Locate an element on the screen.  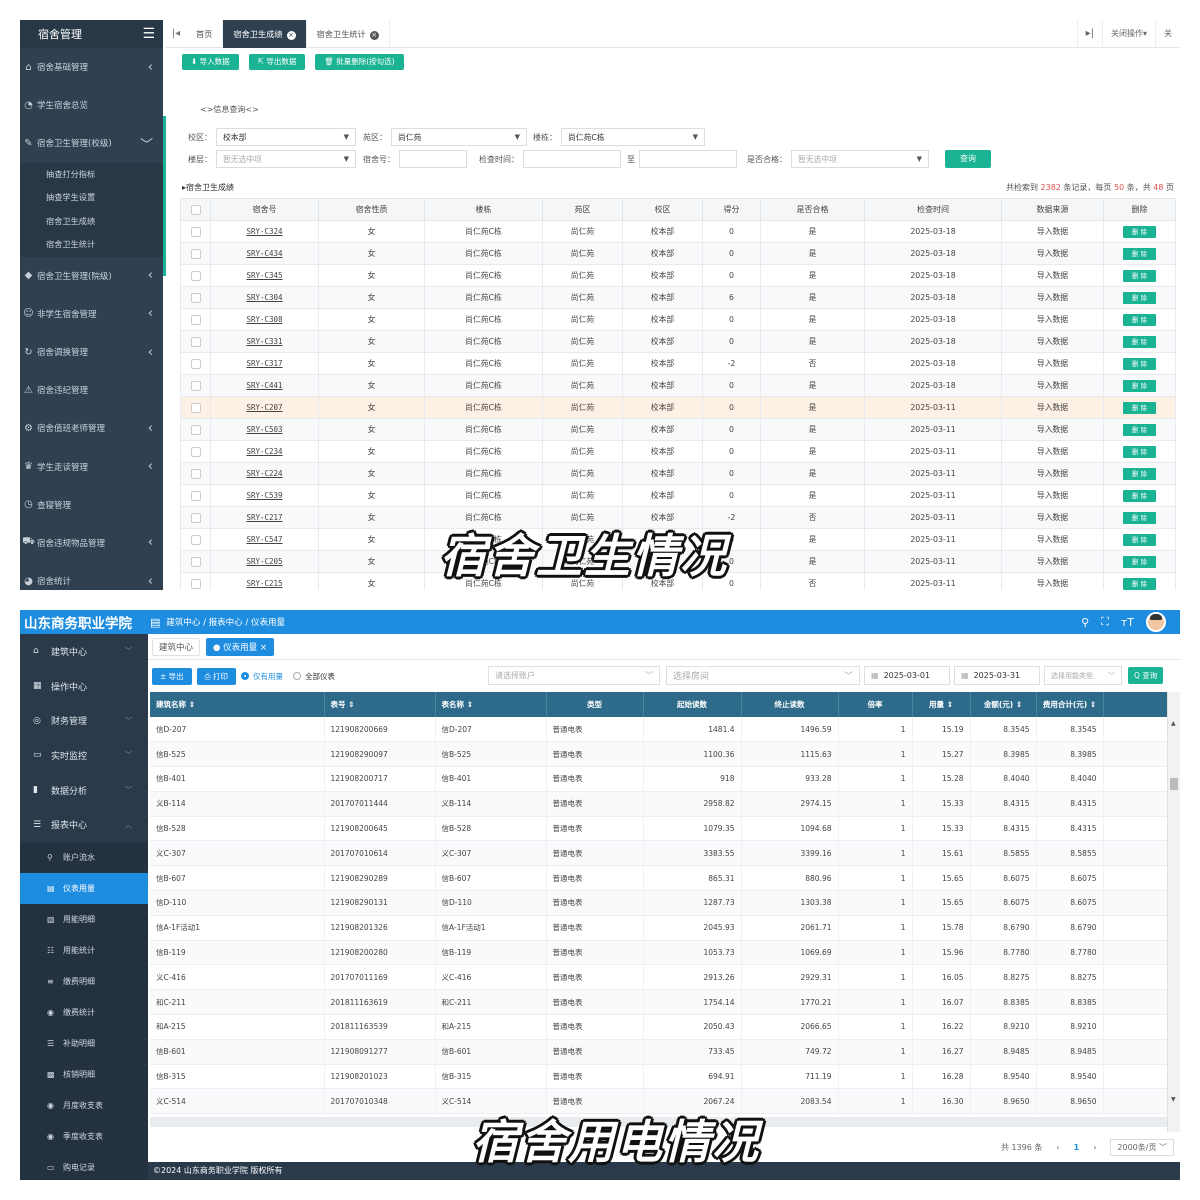
room-link: SRY-C434 is located at coordinates (264, 253).